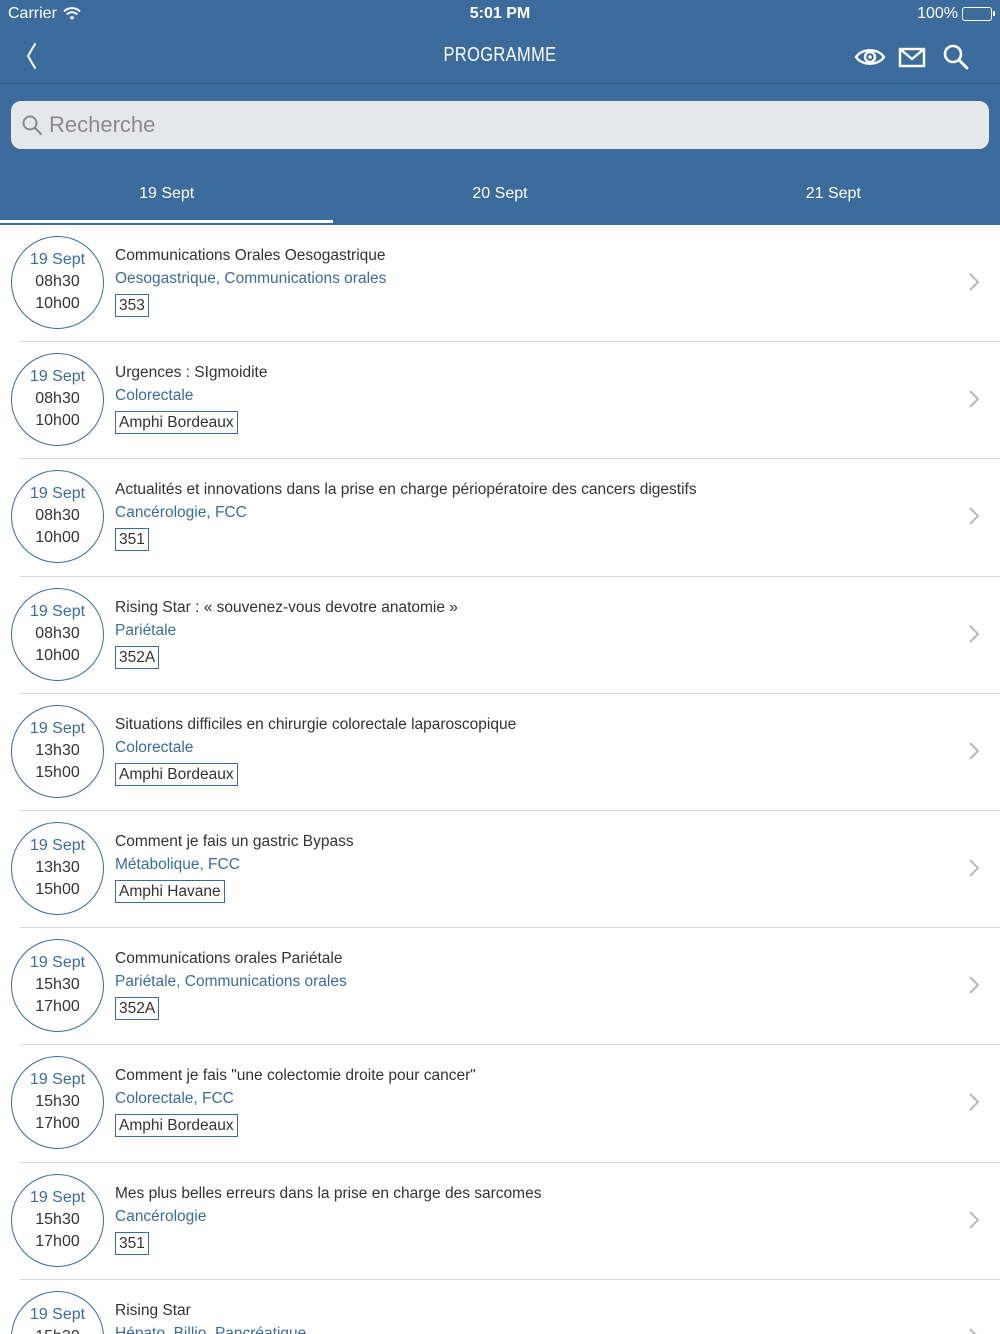 Image resolution: width=1000 pixels, height=1334 pixels. What do you see at coordinates (509, 125) in the screenshot?
I see `search-input` at bounding box center [509, 125].